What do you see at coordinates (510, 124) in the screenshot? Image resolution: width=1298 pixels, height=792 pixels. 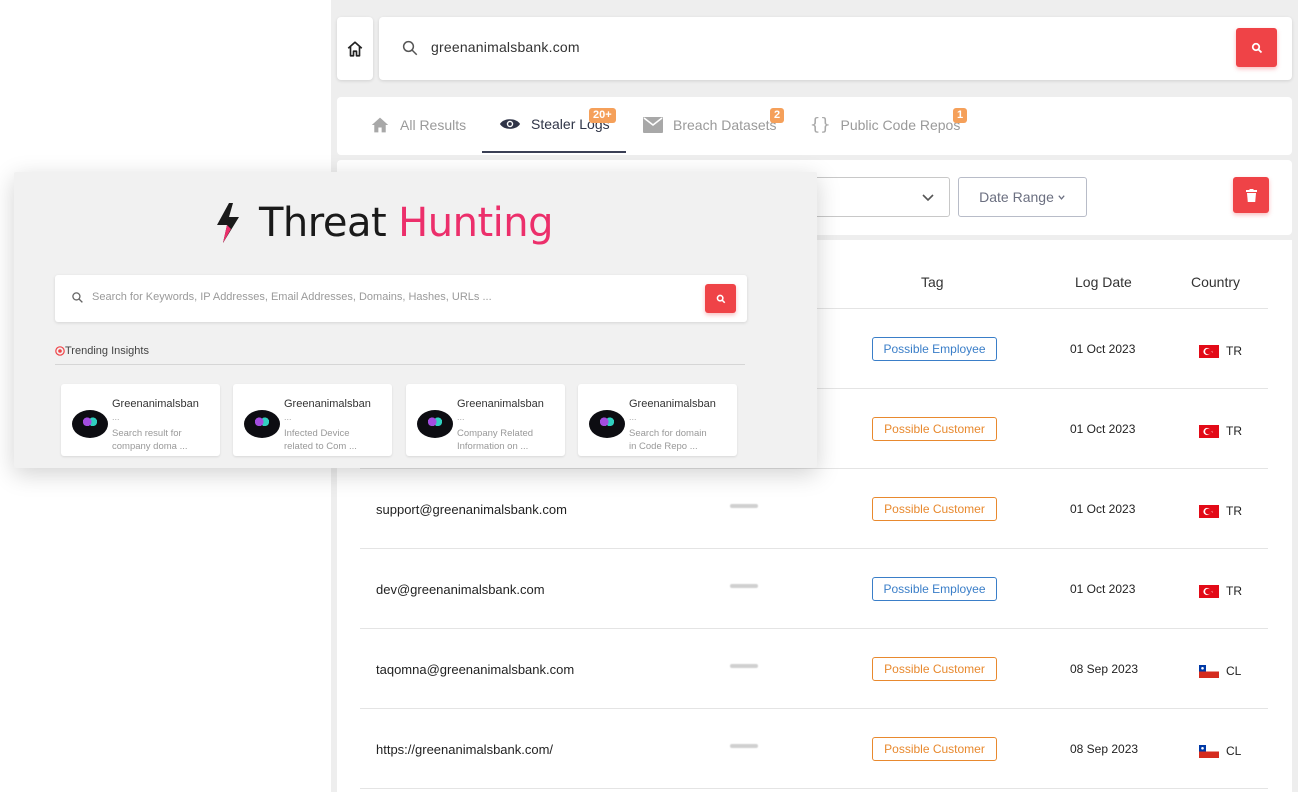 I see `eye-icon` at bounding box center [510, 124].